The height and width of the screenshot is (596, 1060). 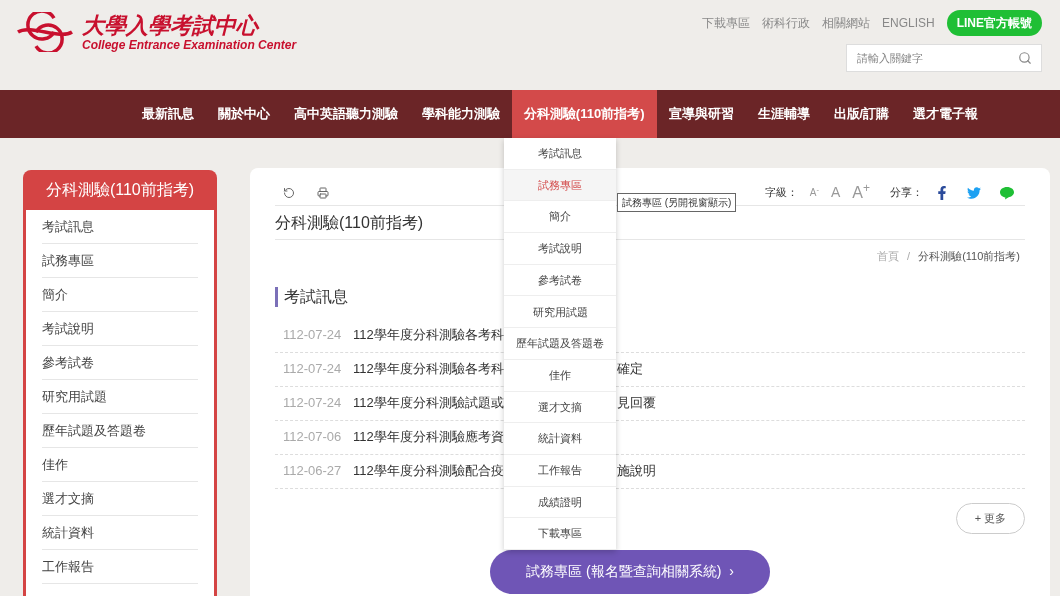 What do you see at coordinates (1025, 58) in the screenshot?
I see `search-icon` at bounding box center [1025, 58].